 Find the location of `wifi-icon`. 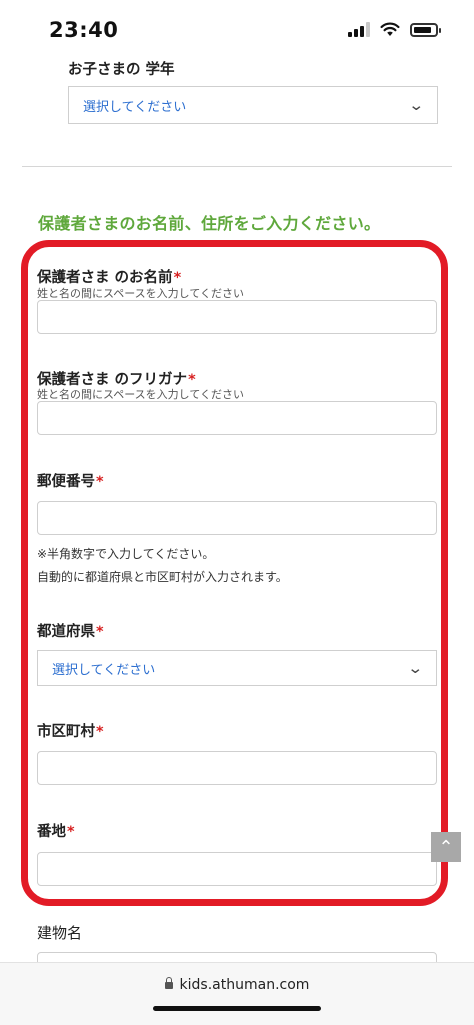

wifi-icon is located at coordinates (390, 29).